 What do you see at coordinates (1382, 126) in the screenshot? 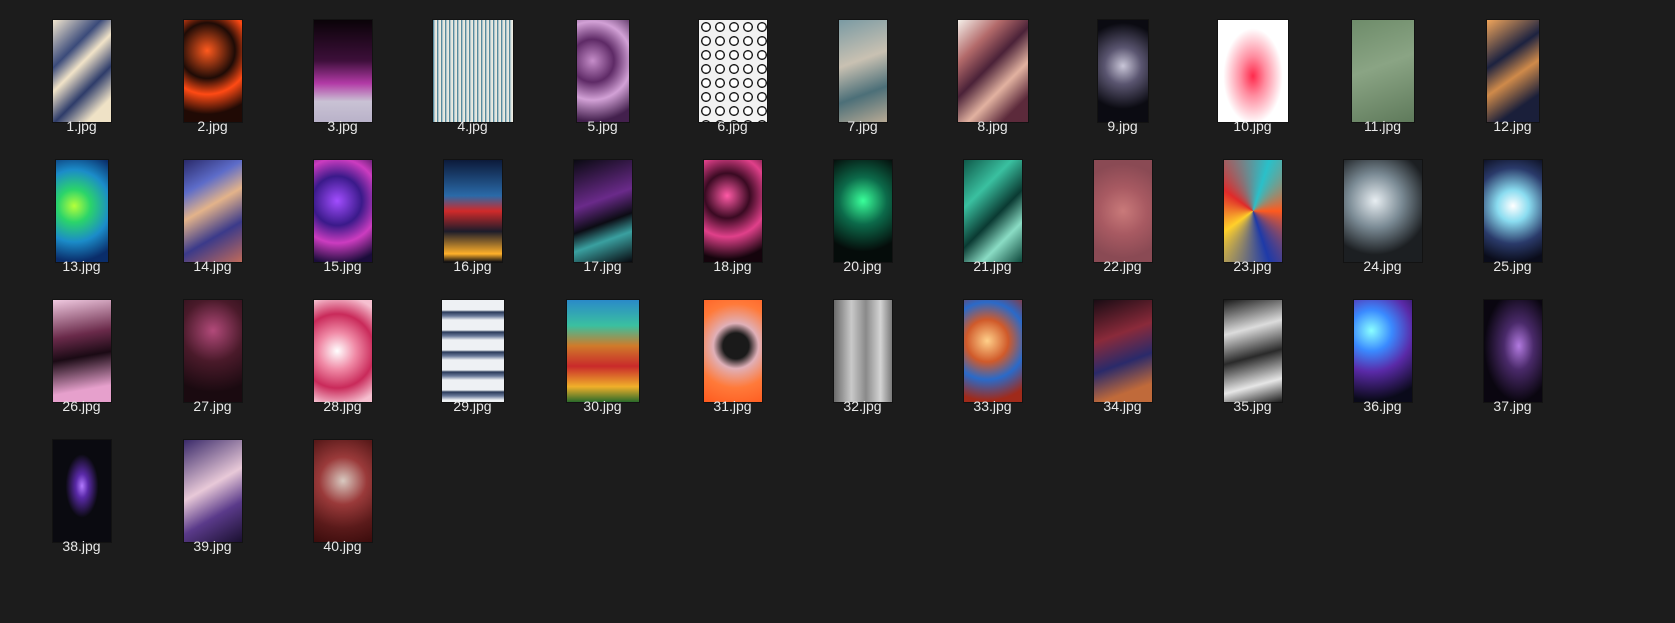
I see `file-name: 11.jpg` at bounding box center [1382, 126].